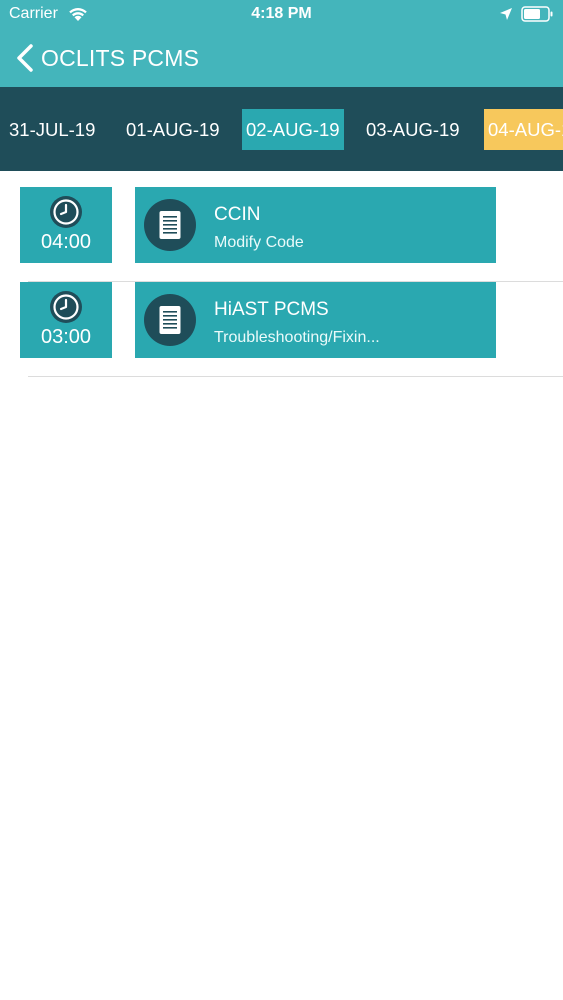  Describe the element at coordinates (52, 129) in the screenshot. I see `date-item: 31-JUL-19` at that location.